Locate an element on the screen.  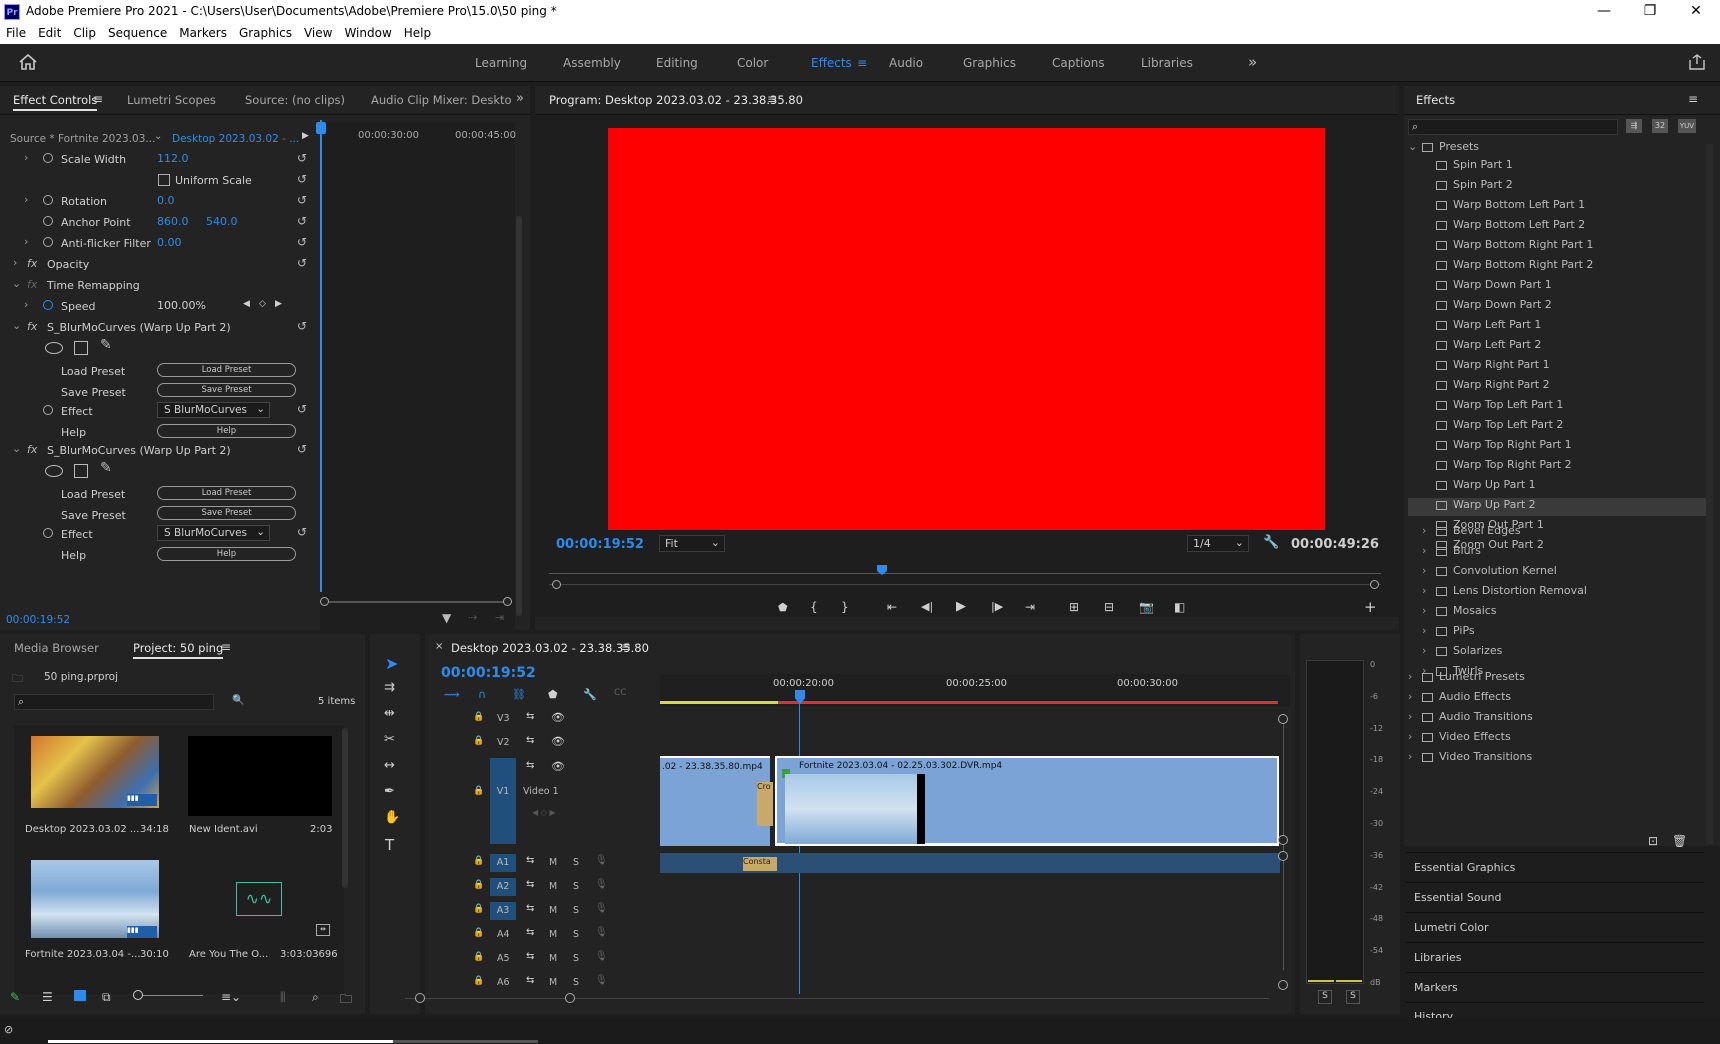
property-opacity: › fx Opacity is located at coordinates (160, 264).